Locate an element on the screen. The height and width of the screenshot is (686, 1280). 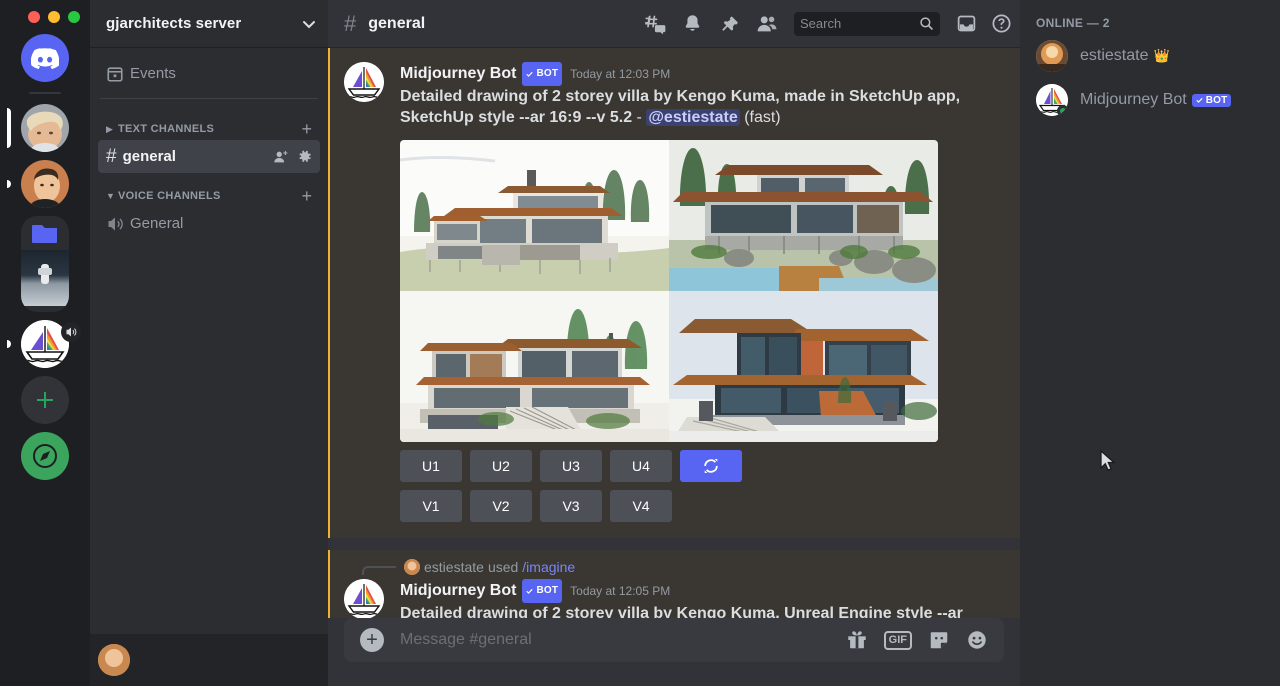
maximize-window-button is located at coordinates (74, 17).